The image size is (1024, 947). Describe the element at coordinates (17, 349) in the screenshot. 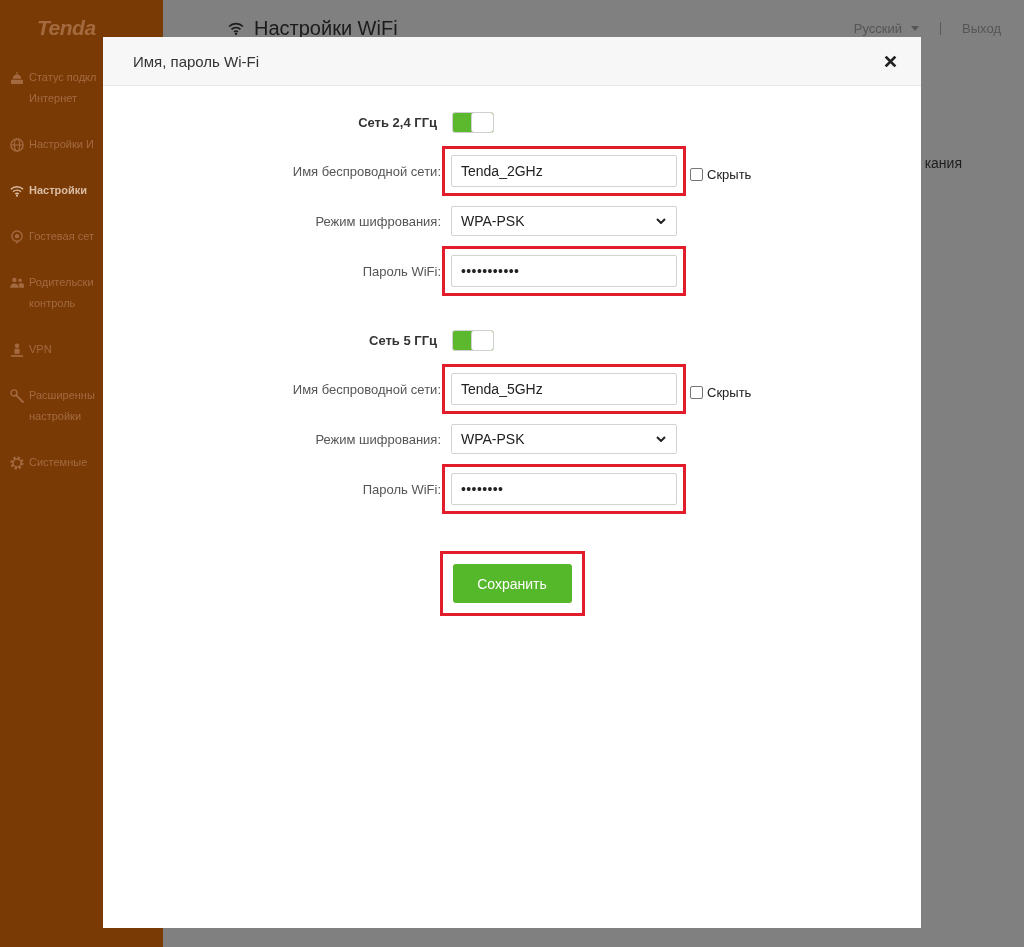

I see `person-icon` at that location.